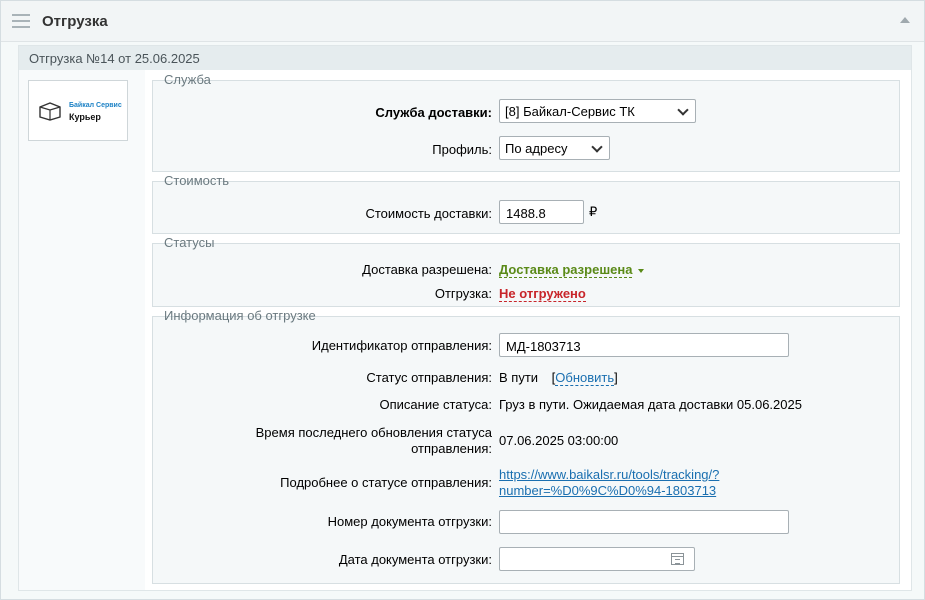 Image resolution: width=925 pixels, height=600 pixels. Describe the element at coordinates (415, 559) in the screenshot. I see `doc-date-label: Дата документа отгрузки:` at that location.